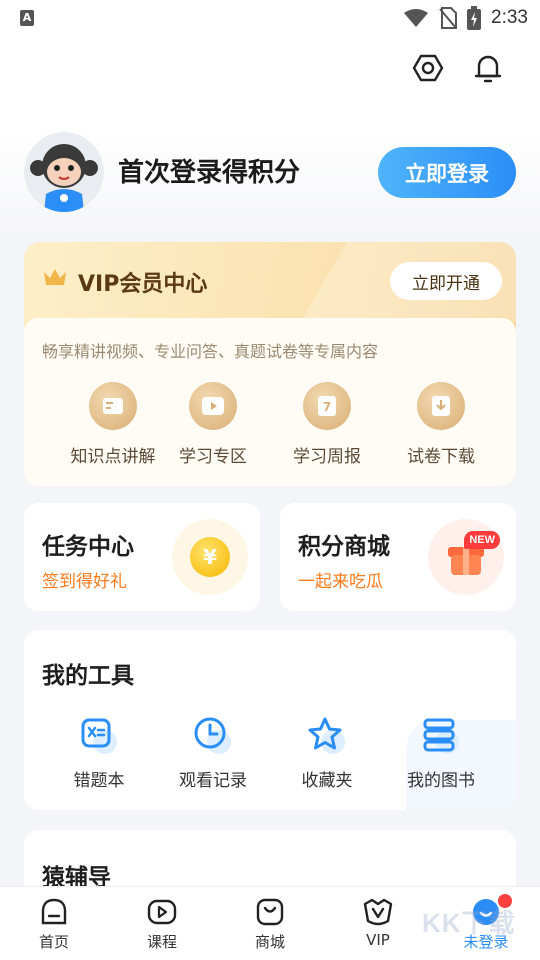  I want to click on points-mall-subtitle: 一起来吃瓜, so click(340, 582).